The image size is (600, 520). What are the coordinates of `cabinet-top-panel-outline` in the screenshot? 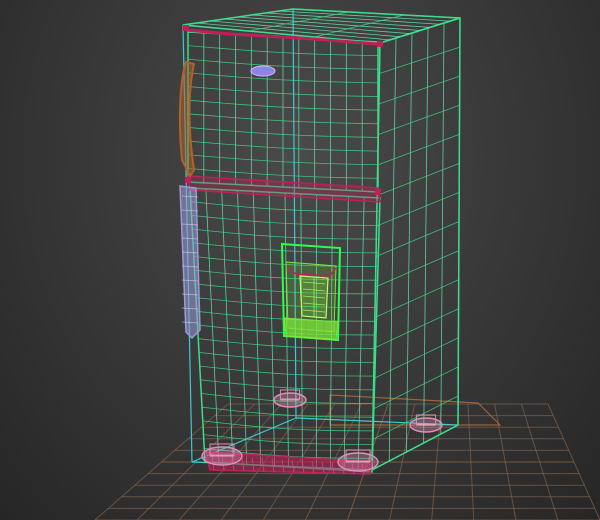 It's located at (321, 26).